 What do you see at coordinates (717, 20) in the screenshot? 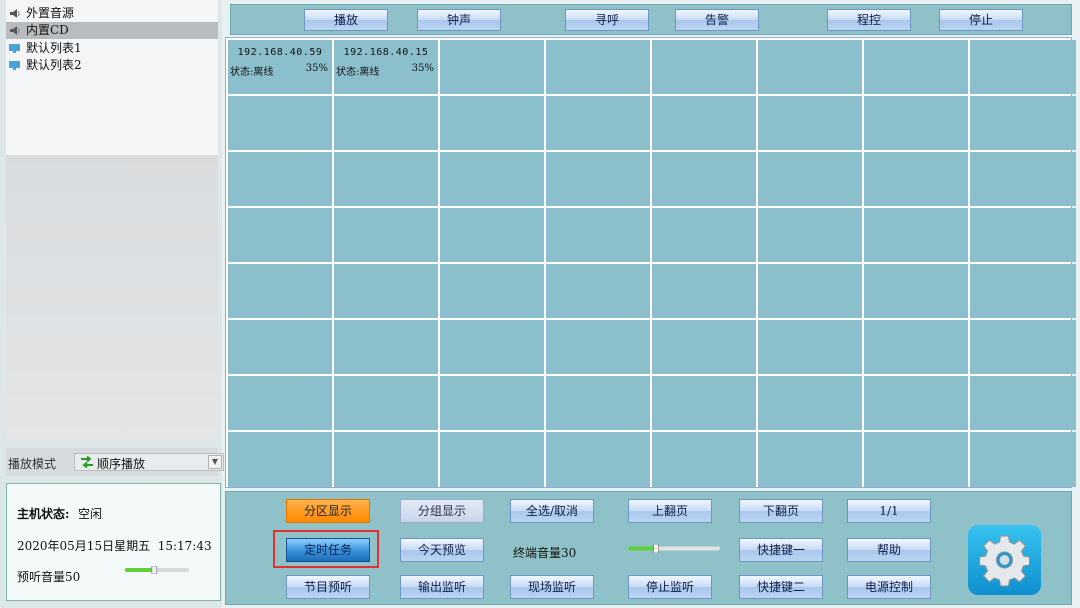
I see `alarm-button: 告警` at bounding box center [717, 20].